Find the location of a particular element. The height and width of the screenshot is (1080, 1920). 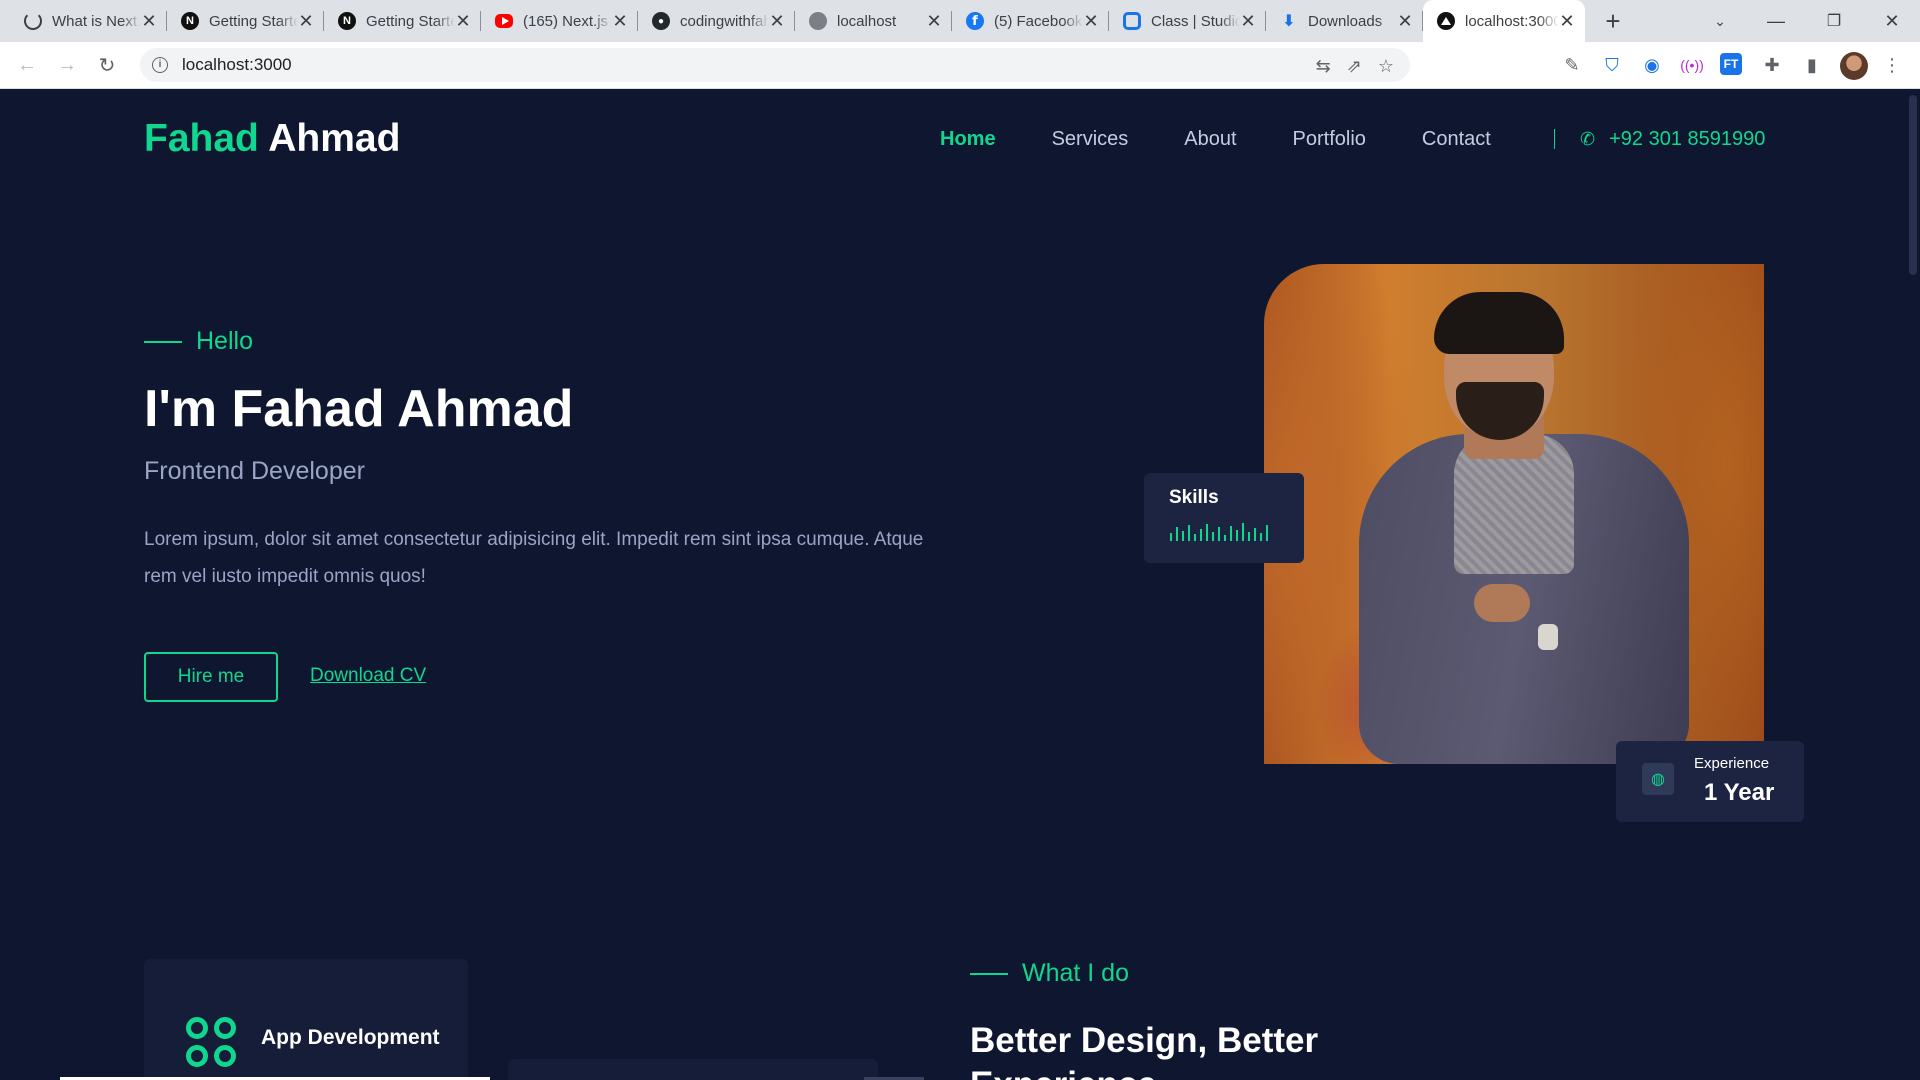

browser-tab-active: localhost:3000 ✕ is located at coordinates (1504, 21).